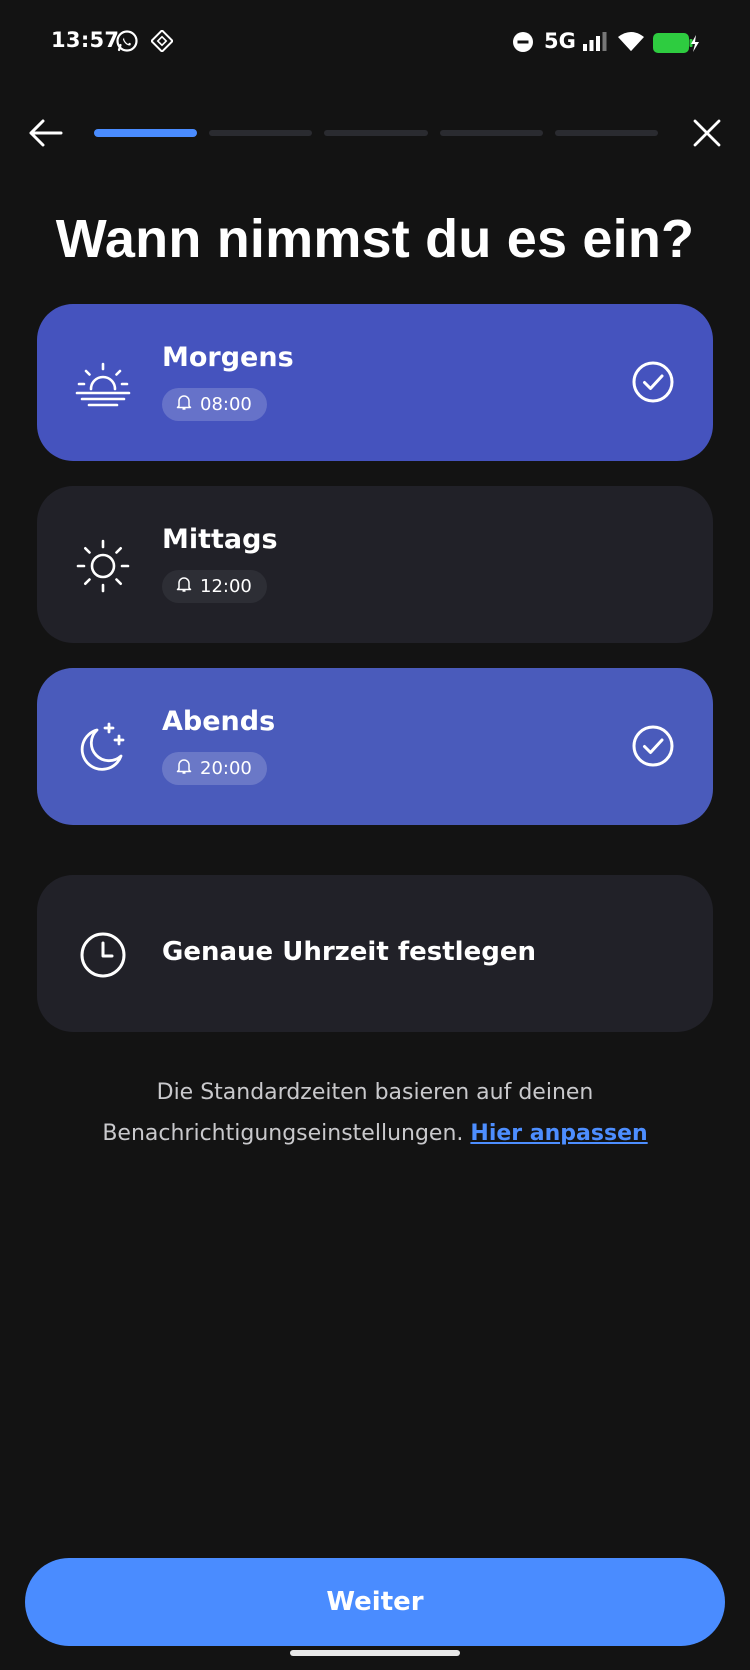  I want to click on time-value: 20:00, so click(226, 768).